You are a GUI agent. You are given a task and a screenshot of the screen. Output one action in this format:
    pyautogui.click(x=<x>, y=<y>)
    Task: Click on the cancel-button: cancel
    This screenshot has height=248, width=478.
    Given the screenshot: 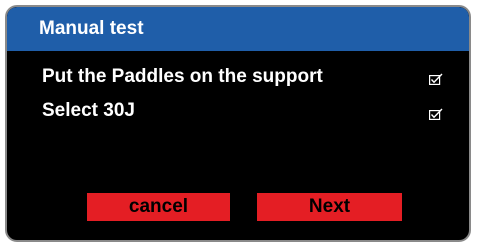 What is the action you would take?
    pyautogui.click(x=158, y=207)
    